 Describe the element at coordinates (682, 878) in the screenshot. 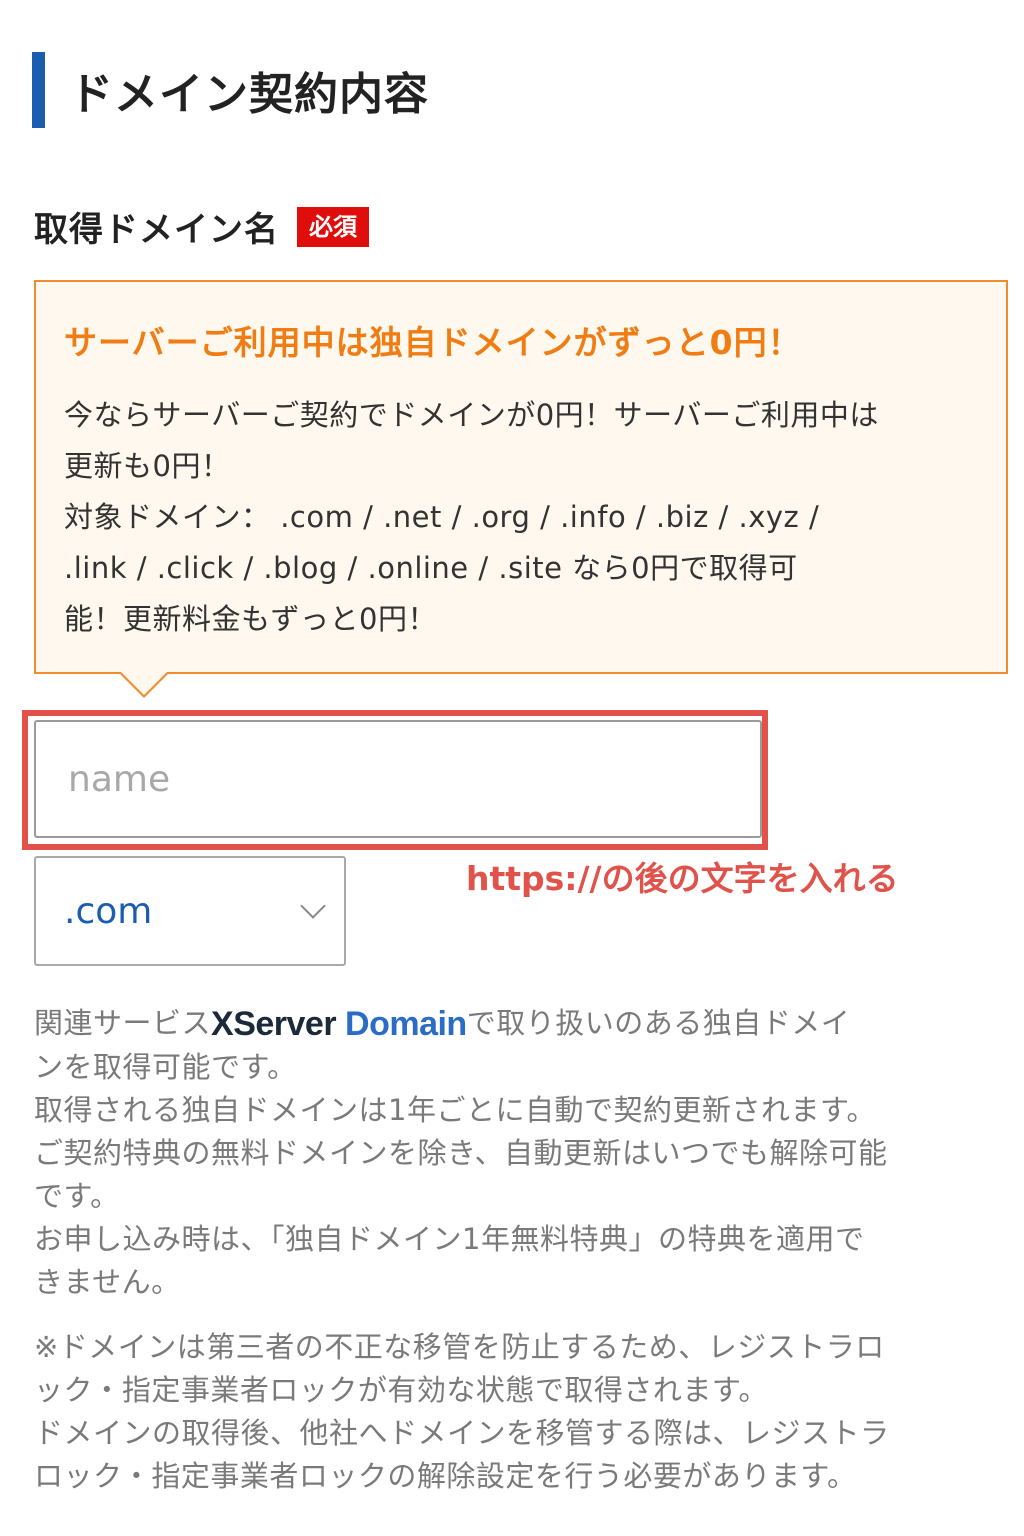

I see `annotation-note: https://の後の文字を入れる` at that location.